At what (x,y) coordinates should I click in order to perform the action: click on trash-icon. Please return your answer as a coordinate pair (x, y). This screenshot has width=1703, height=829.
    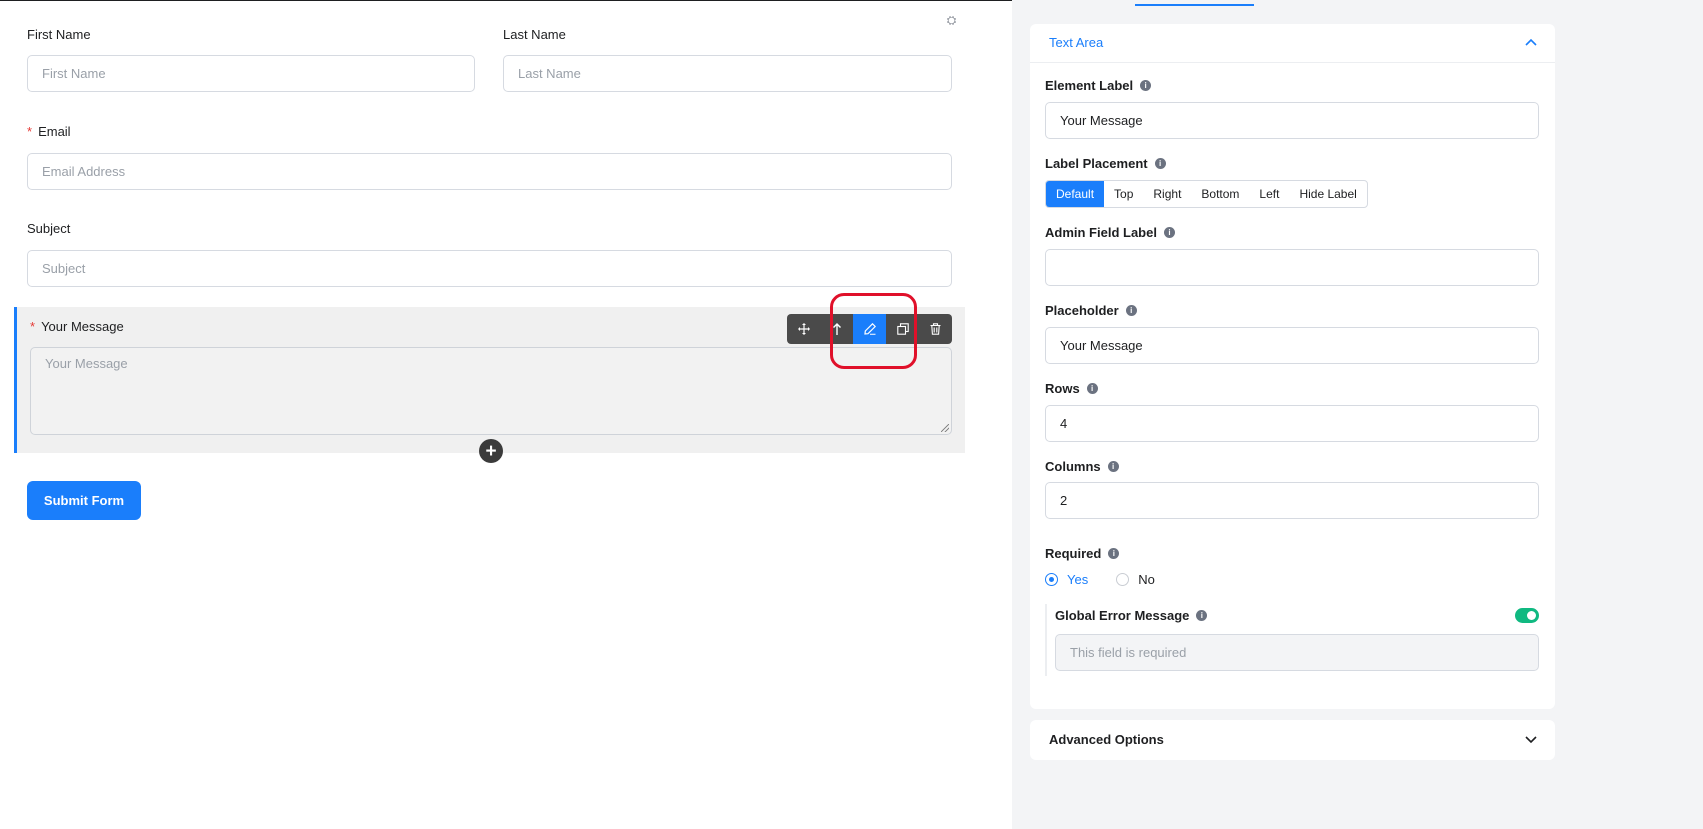
    Looking at the image, I should click on (935, 329).